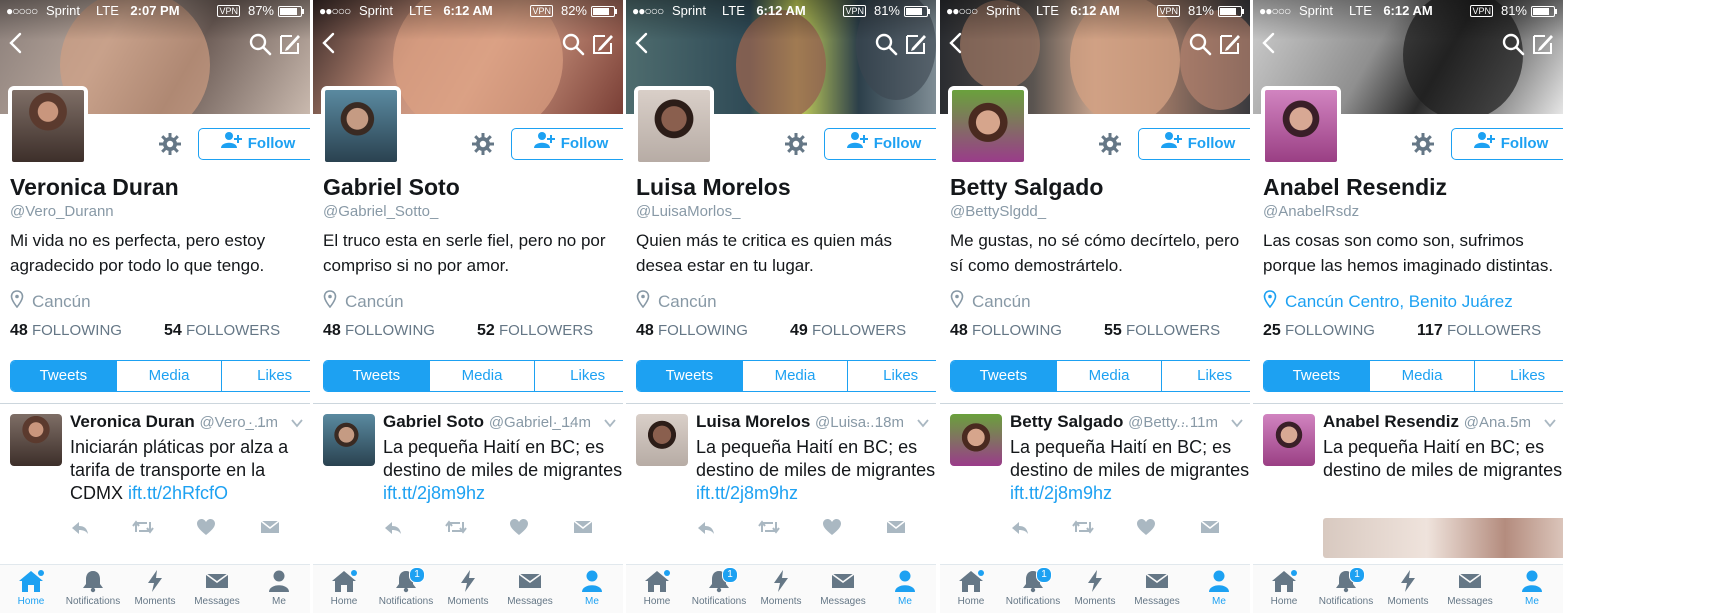  Describe the element at coordinates (1162, 331) in the screenshot. I see `followers-stat: 55 FOLLOWERS` at that location.